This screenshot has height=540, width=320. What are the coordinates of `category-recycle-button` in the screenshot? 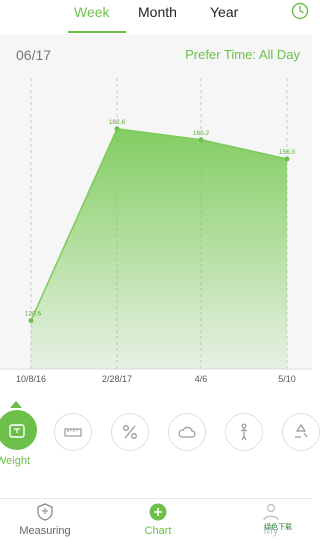 It's located at (301, 432).